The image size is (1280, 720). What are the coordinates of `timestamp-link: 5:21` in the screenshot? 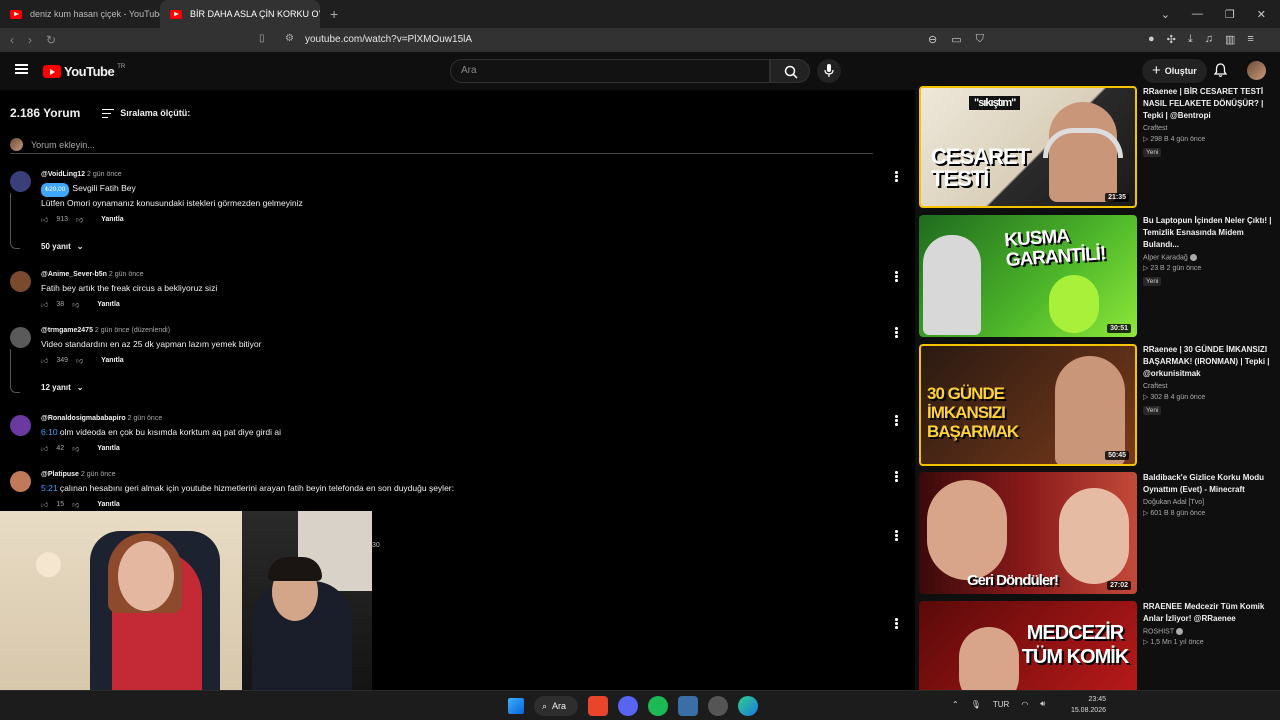 It's located at (49, 488).